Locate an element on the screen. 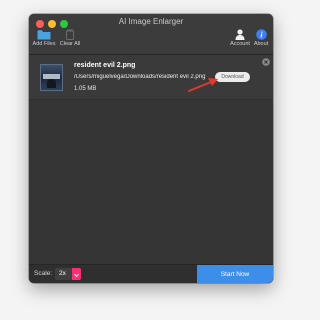 Image resolution: width=320 pixels, height=320 pixels. account-button: Account is located at coordinates (240, 38).